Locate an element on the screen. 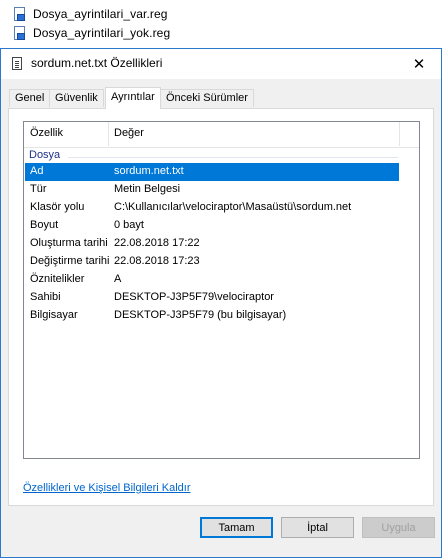 Image resolution: width=442 pixels, height=558 pixels. ok-button: Tamam is located at coordinates (236, 527).